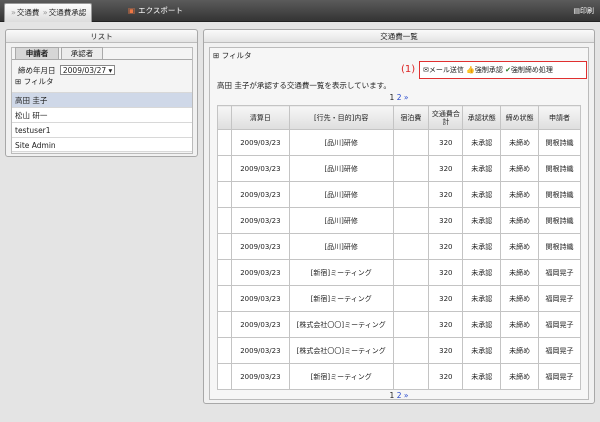  Describe the element at coordinates (67, 12) in the screenshot. I see `tab-label: 交通費承認` at that location.